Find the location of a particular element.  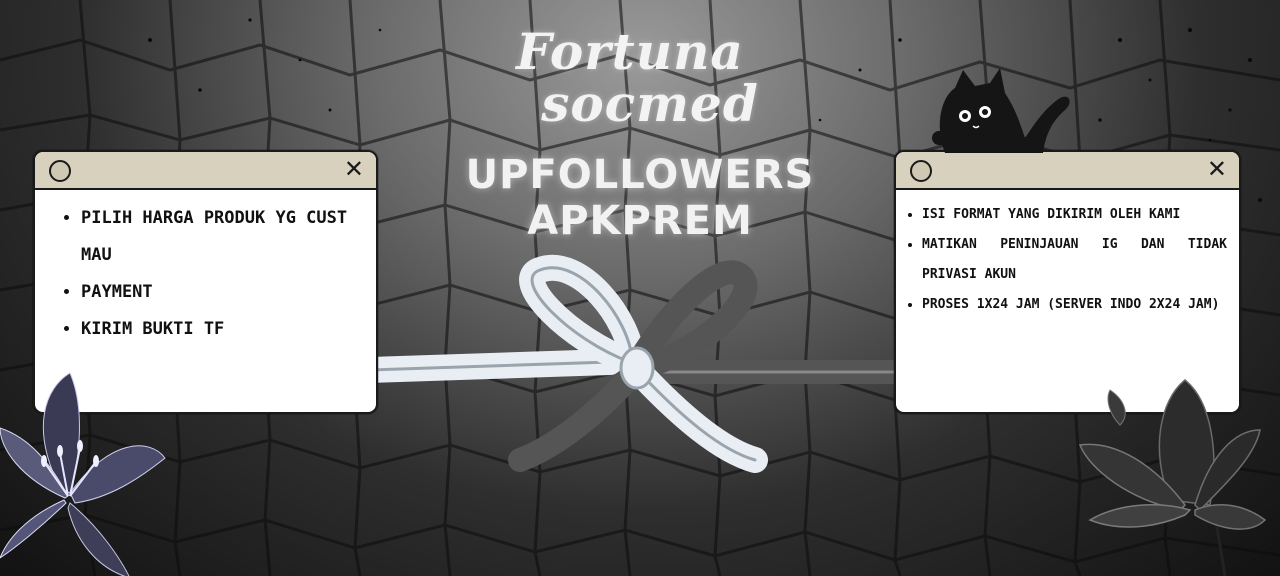

headline: UPFOLLOWERS APKPREM is located at coordinates (640, 198).